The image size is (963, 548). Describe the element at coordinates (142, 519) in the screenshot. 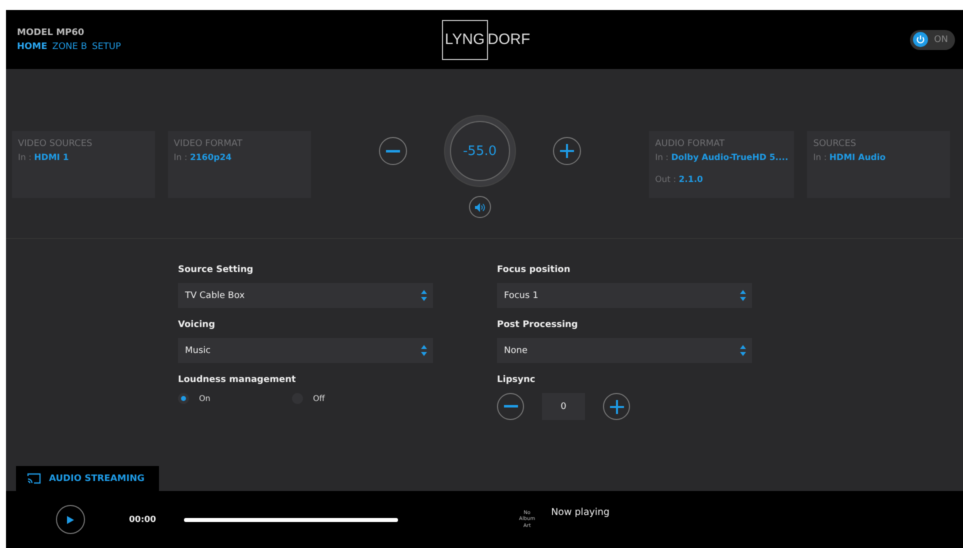

I see `elapsed-time: 00:00` at that location.